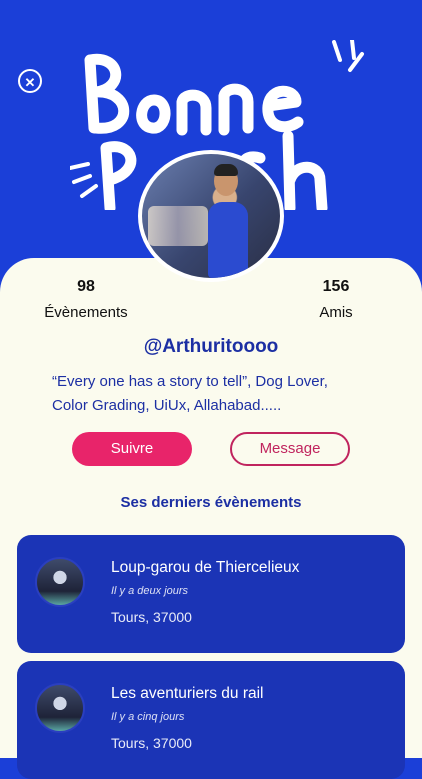 This screenshot has width=422, height=779. What do you see at coordinates (226, 170) in the screenshot?
I see `avatar-hair` at bounding box center [226, 170].